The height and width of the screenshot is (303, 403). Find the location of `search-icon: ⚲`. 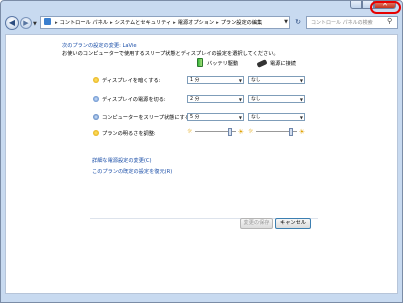

search-icon: ⚲ is located at coordinates (389, 21).